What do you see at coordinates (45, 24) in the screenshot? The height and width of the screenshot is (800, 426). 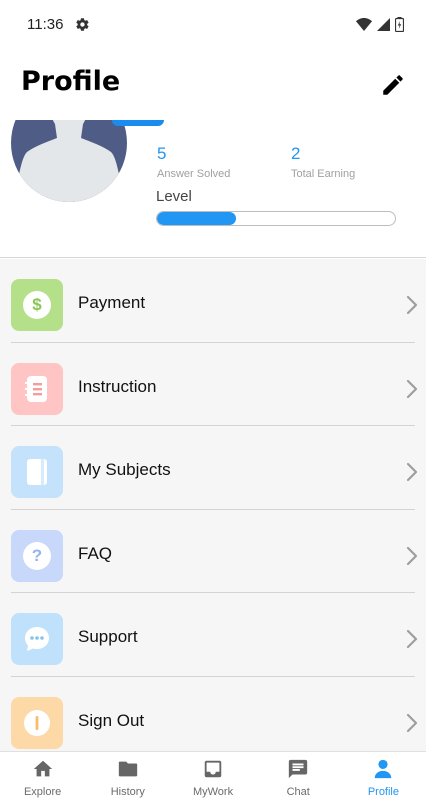 I see `status-time: 11:36` at bounding box center [45, 24].